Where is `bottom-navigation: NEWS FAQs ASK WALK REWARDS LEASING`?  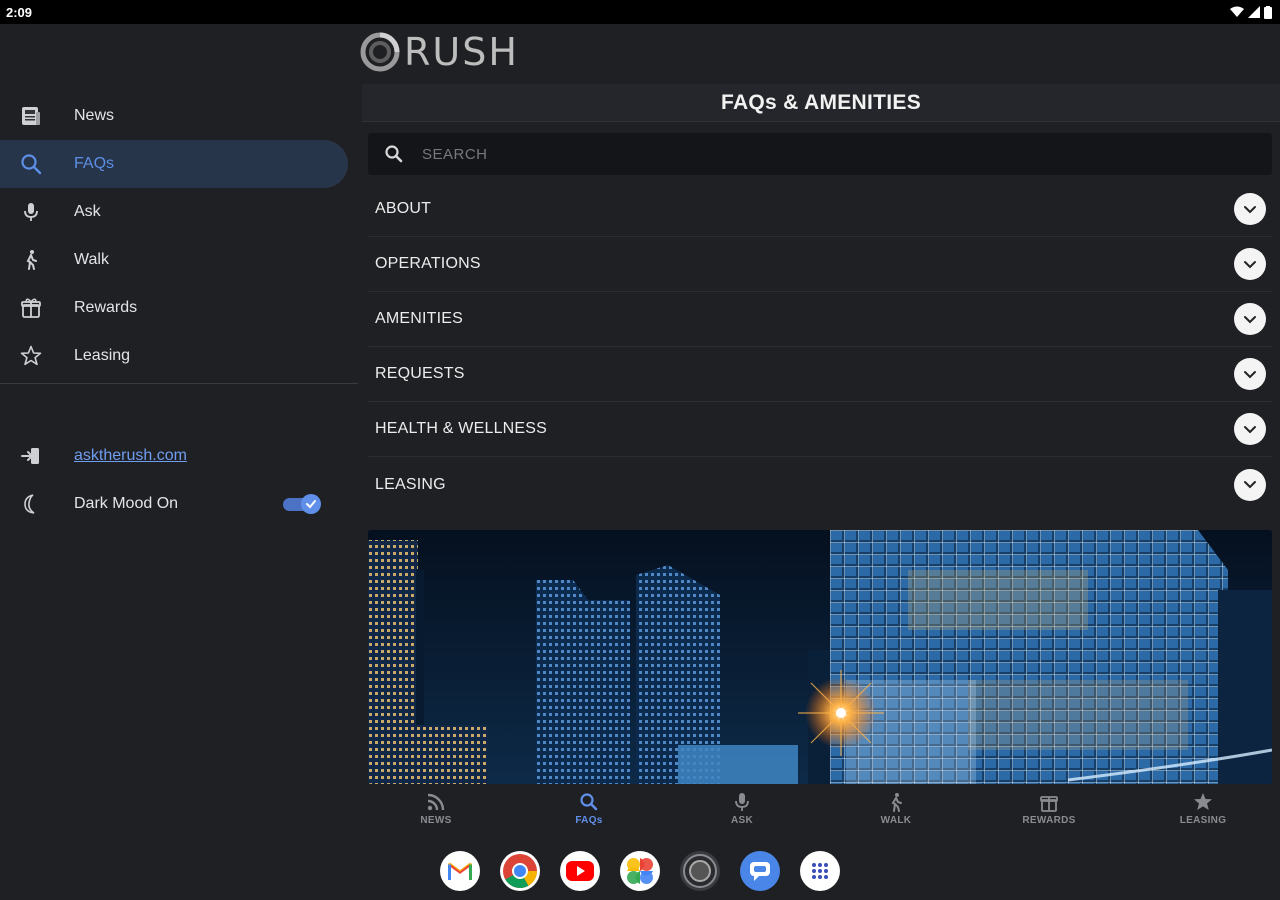
bottom-navigation: NEWS FAQs ASK WALK REWARDS LEASING is located at coordinates (819, 812).